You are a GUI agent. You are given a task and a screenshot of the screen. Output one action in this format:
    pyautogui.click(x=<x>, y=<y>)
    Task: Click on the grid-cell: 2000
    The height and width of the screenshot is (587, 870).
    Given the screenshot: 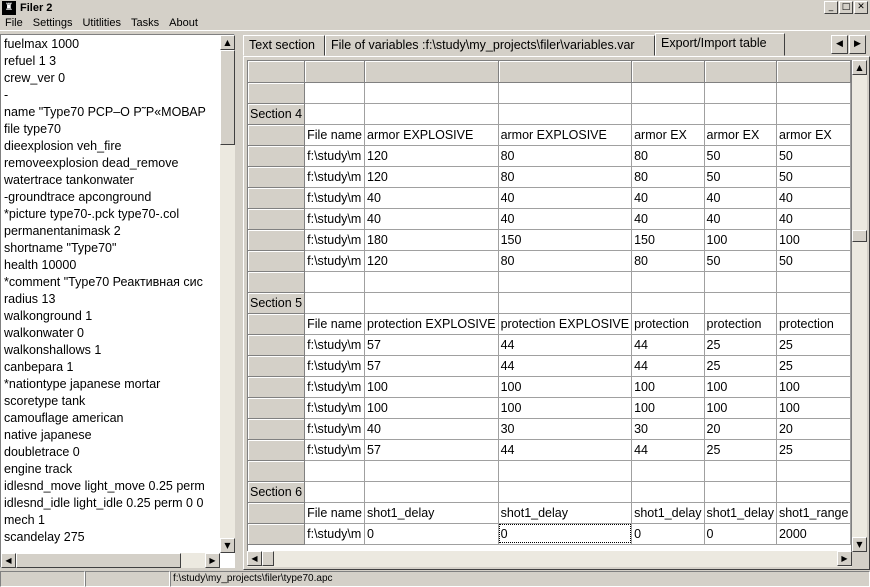 What is the action you would take?
    pyautogui.click(x=813, y=534)
    